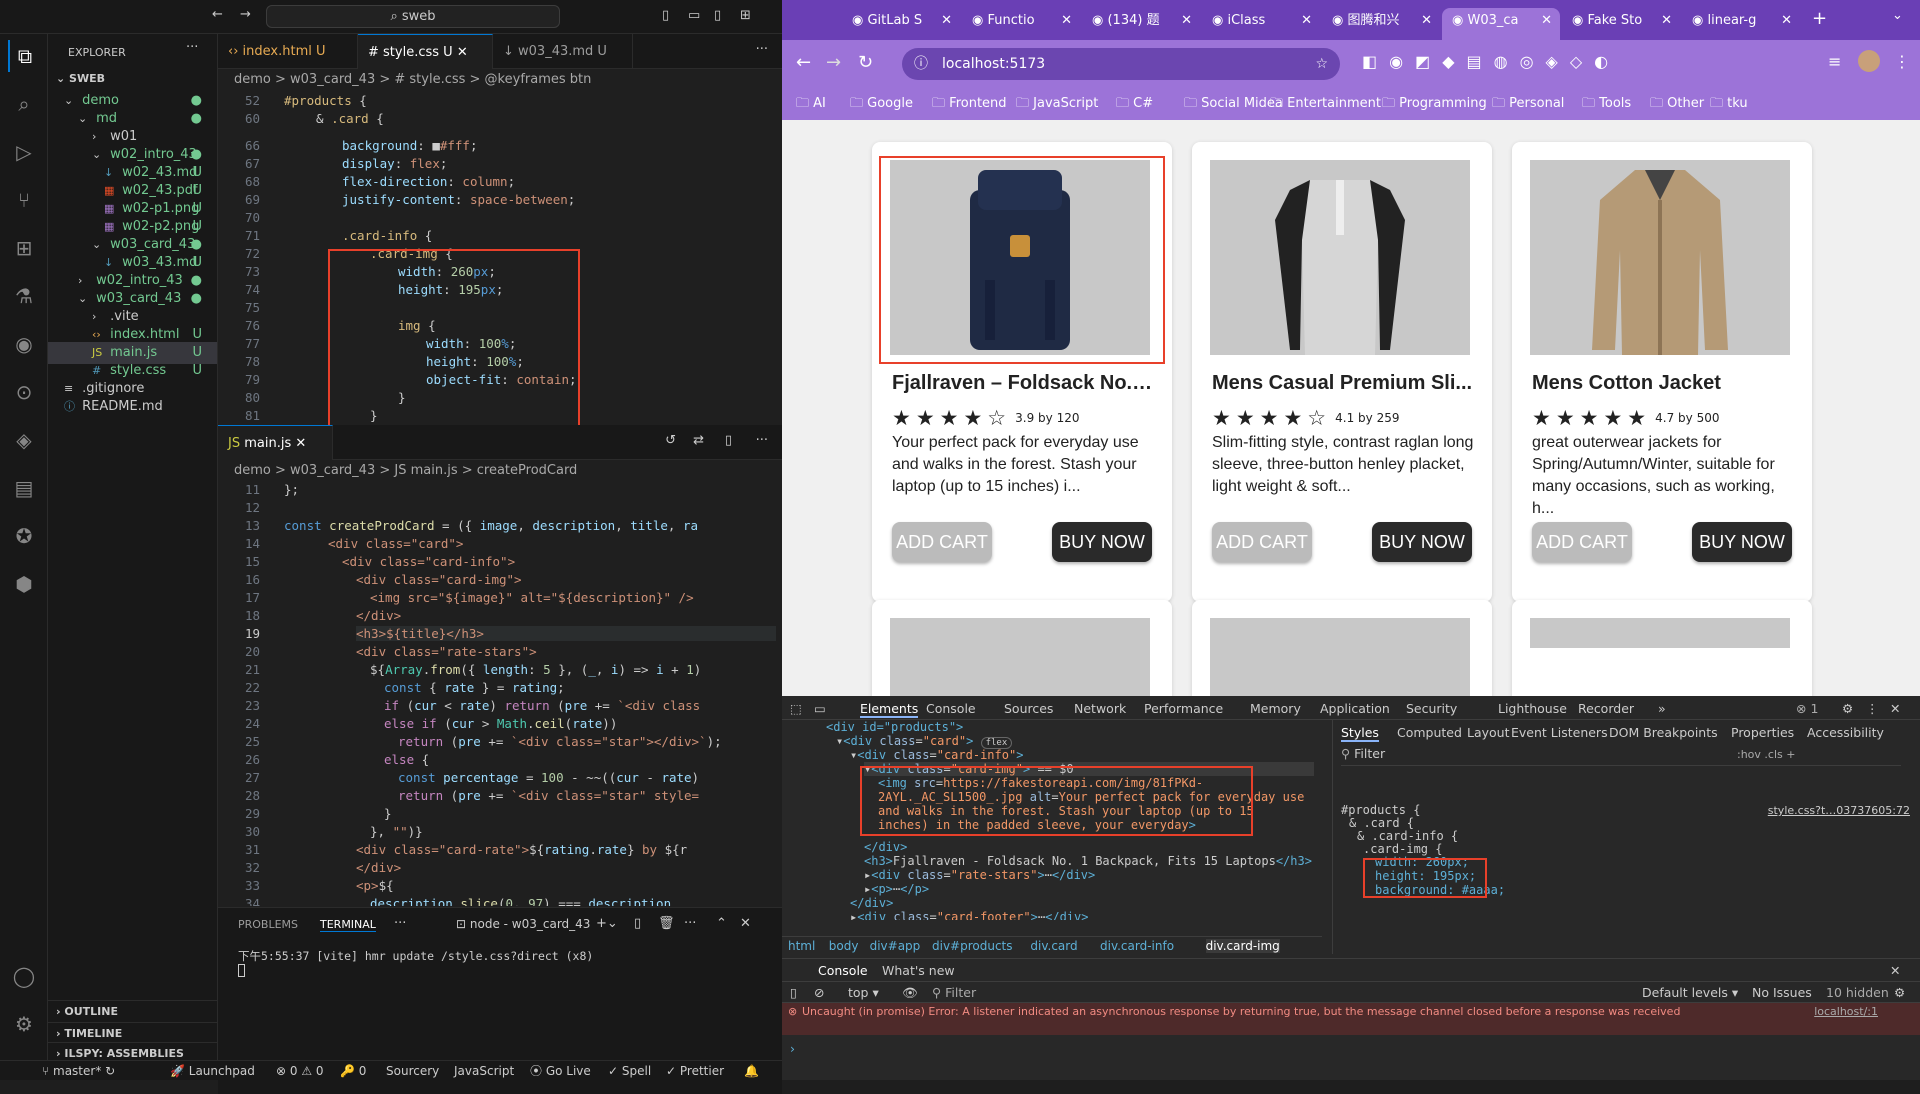  I want to click on devtools-tab: Recorder, so click(1606, 708).